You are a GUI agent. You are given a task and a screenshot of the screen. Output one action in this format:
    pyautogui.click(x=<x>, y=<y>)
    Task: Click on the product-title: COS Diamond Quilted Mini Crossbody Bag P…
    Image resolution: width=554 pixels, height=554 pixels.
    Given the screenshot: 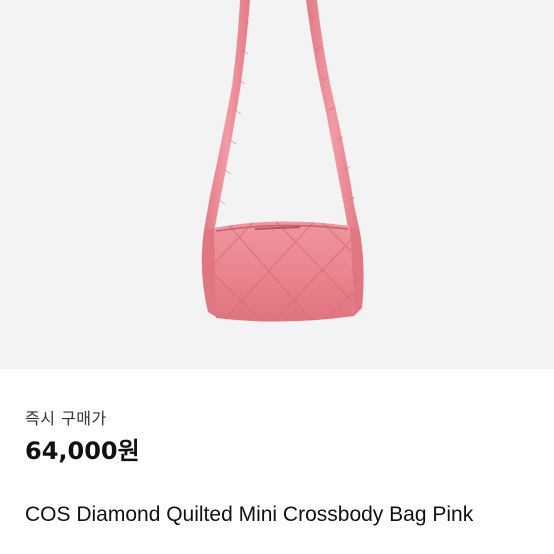 What is the action you would take?
    pyautogui.click(x=265, y=514)
    